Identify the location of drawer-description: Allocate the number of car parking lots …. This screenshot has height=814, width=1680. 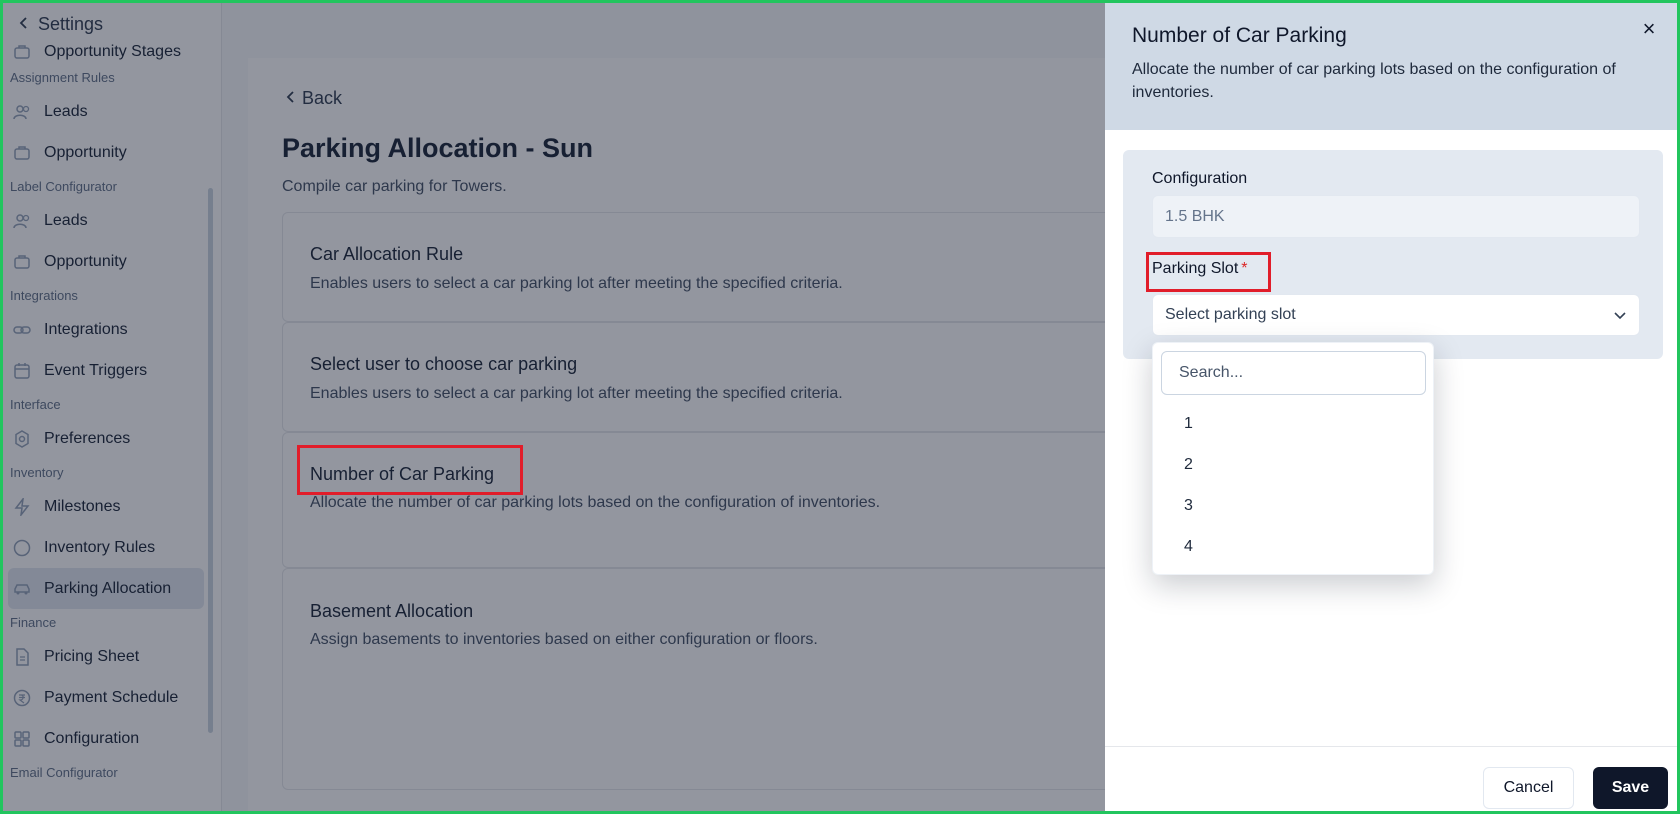
(1374, 81).